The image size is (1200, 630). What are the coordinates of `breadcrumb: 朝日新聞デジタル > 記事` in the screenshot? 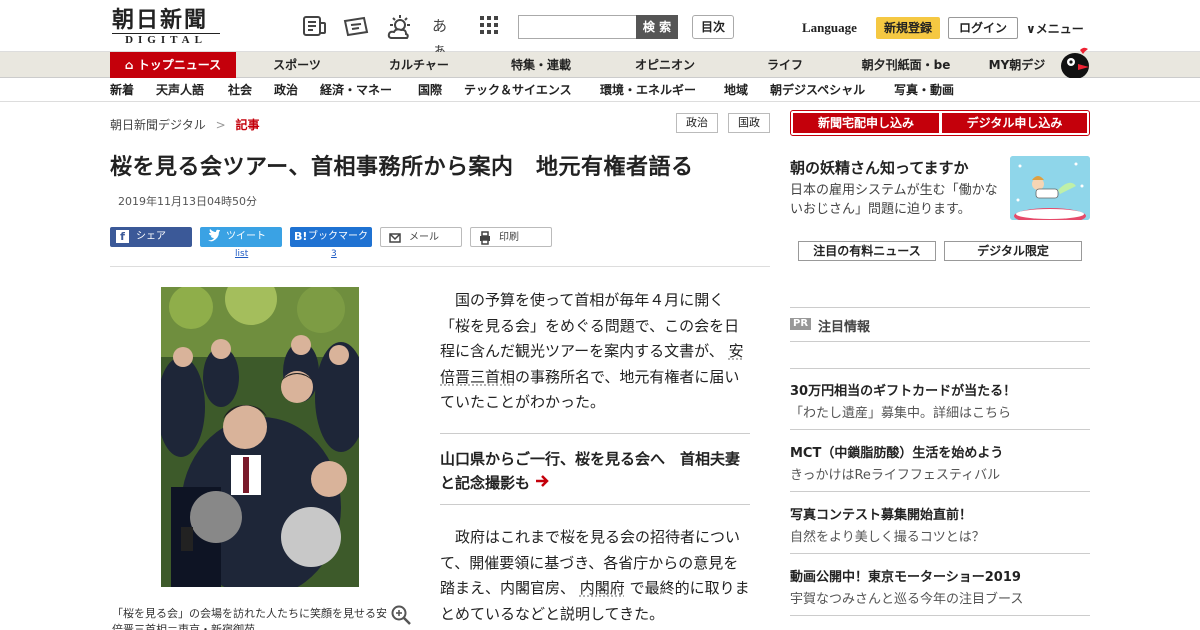 It's located at (185, 124).